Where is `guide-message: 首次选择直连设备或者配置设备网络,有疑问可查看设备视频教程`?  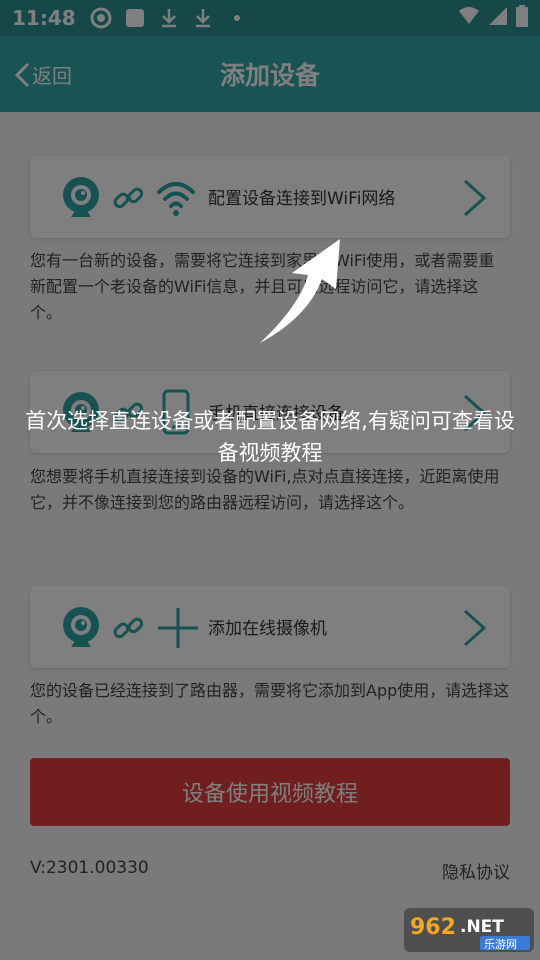 guide-message: 首次选择直连设备或者配置设备网络,有疑问可查看设备视频教程 is located at coordinates (270, 437).